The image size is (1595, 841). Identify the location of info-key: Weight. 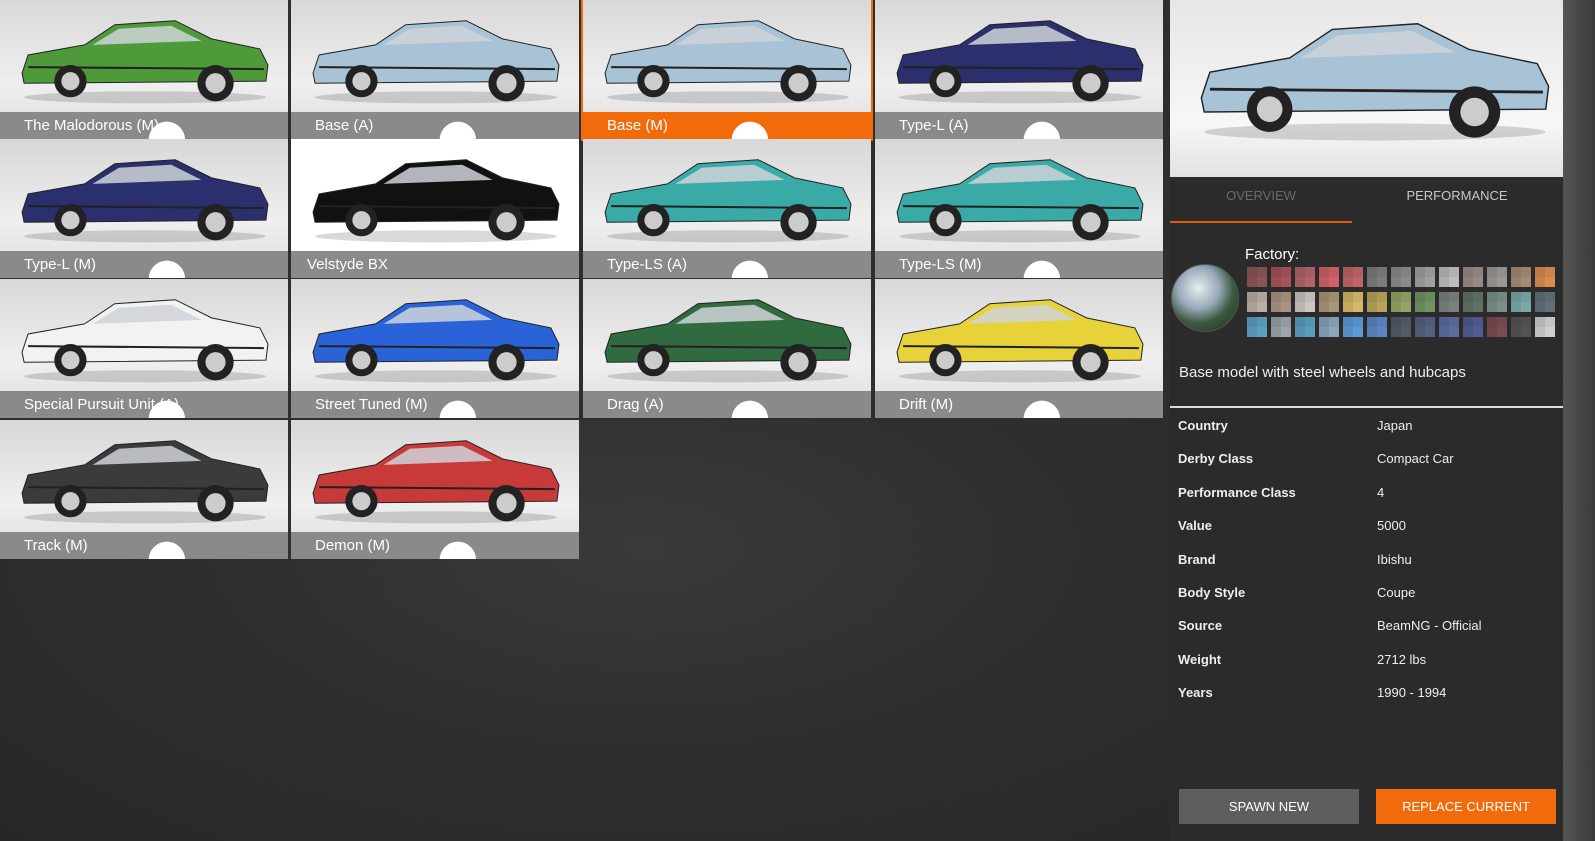
(1200, 659).